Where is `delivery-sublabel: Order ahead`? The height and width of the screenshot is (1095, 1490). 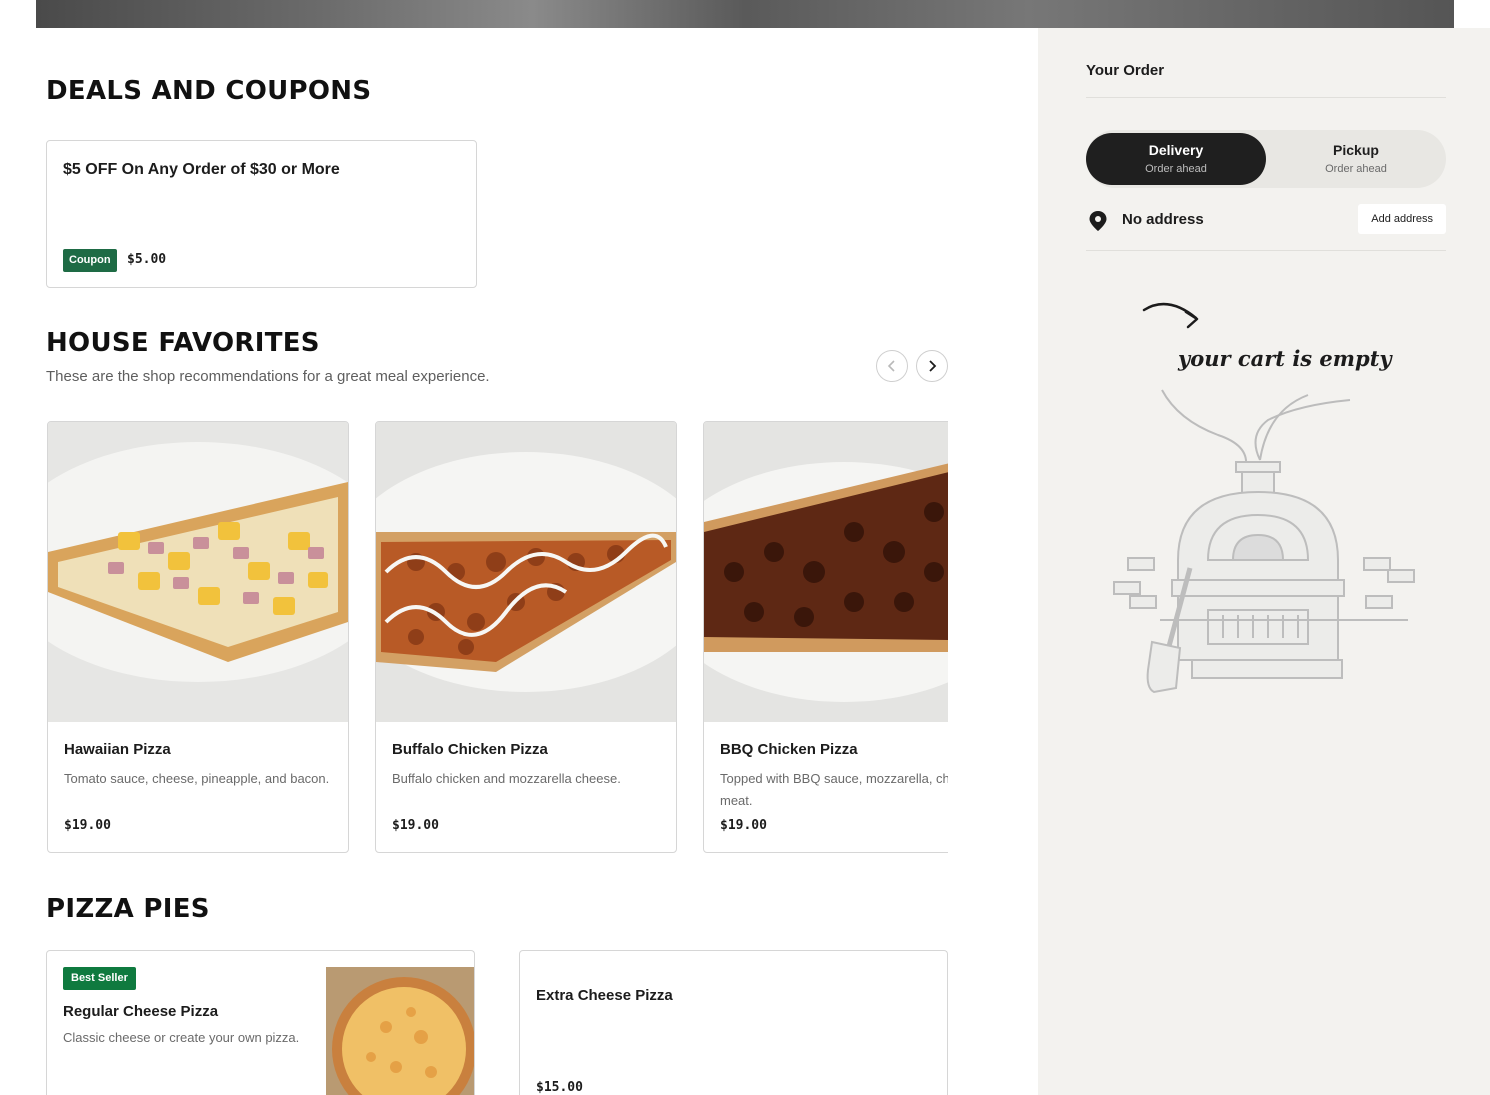 delivery-sublabel: Order ahead is located at coordinates (1176, 169).